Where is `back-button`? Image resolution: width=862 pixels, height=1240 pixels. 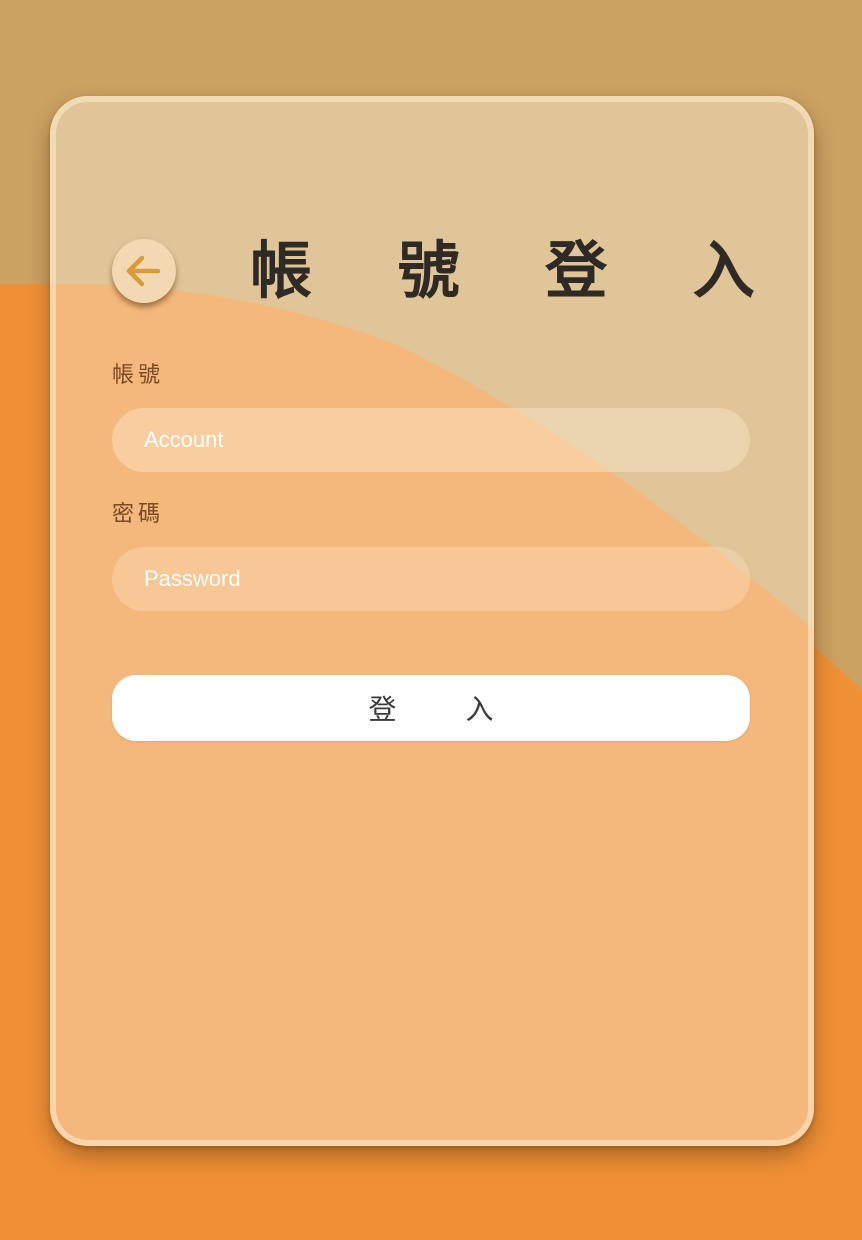 back-button is located at coordinates (144, 271).